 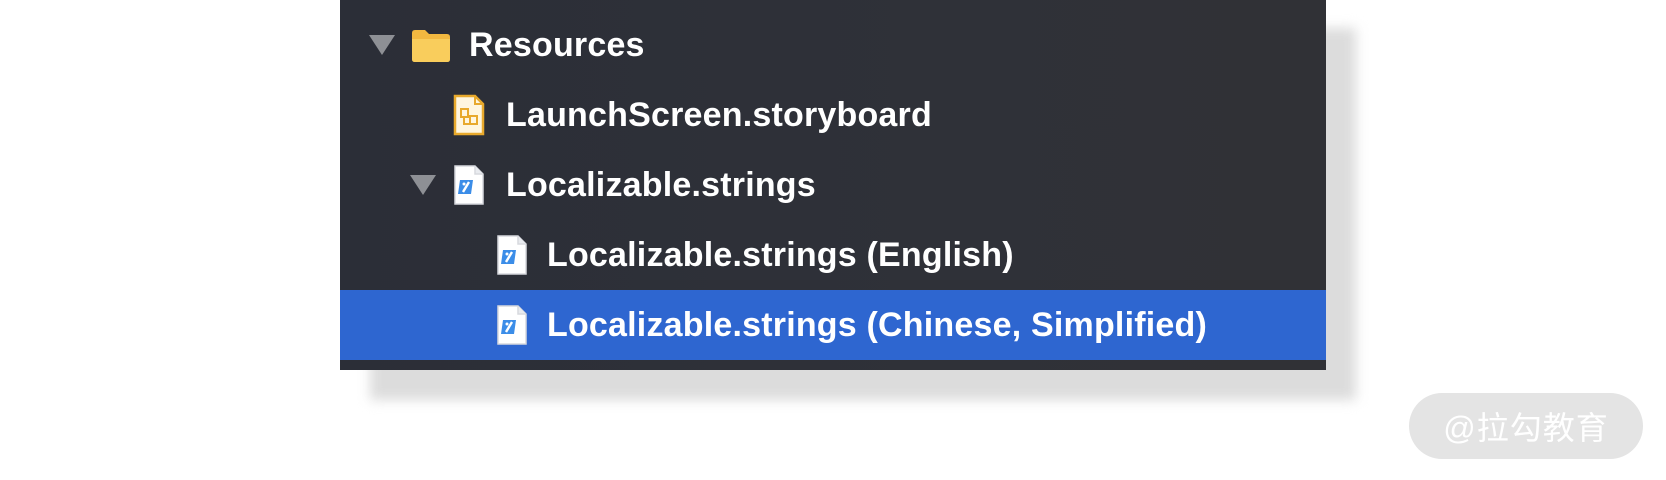 What do you see at coordinates (661, 184) in the screenshot?
I see `navigator-item-label: Localizable.strings` at bounding box center [661, 184].